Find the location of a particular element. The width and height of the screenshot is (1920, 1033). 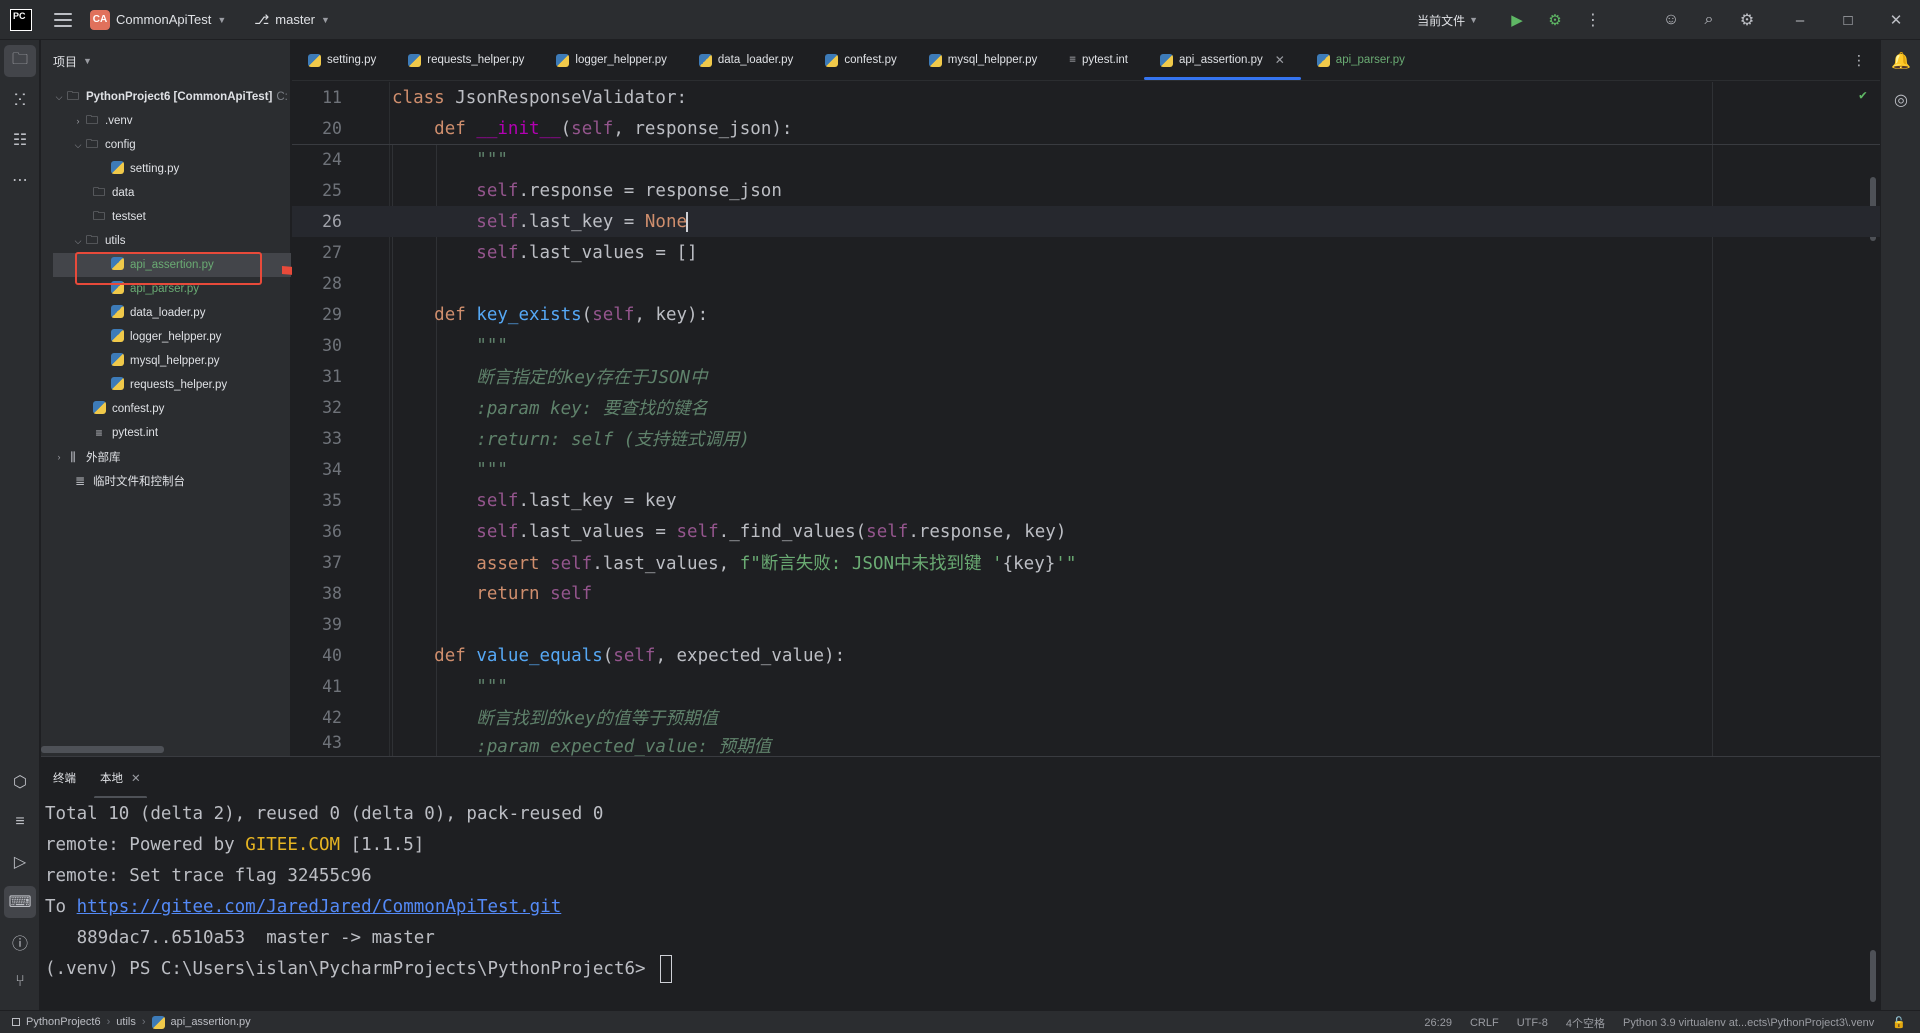

ai-assistant-icon: ◎ is located at coordinates (1901, 100).